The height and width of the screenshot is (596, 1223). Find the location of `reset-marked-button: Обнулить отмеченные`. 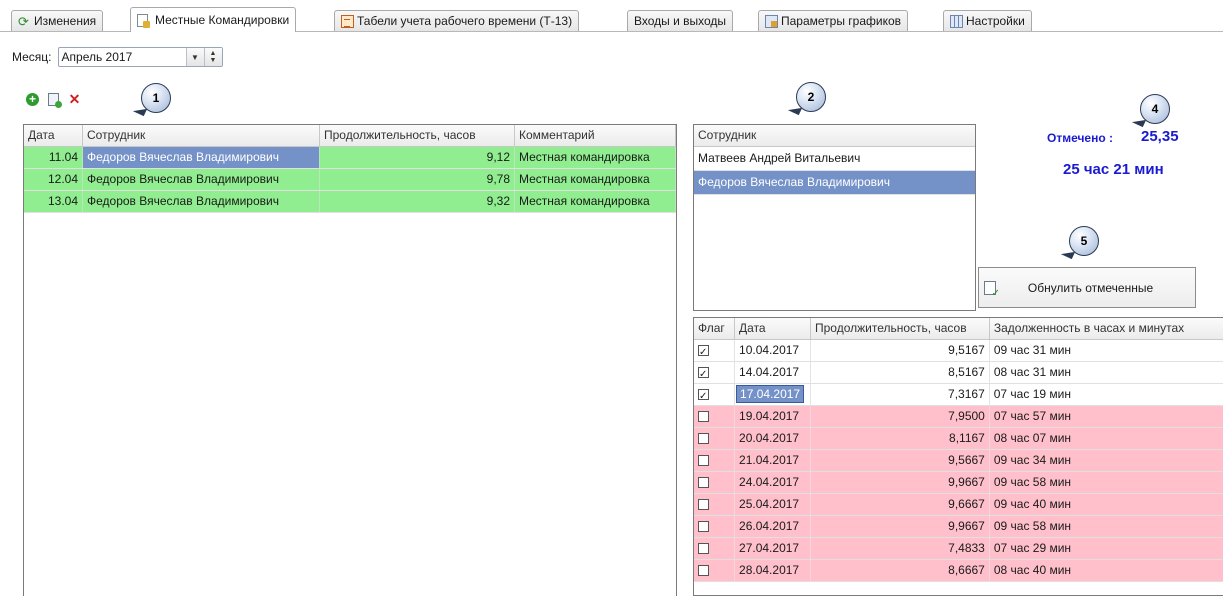

reset-marked-button: Обнулить отмеченные is located at coordinates (1087, 287).